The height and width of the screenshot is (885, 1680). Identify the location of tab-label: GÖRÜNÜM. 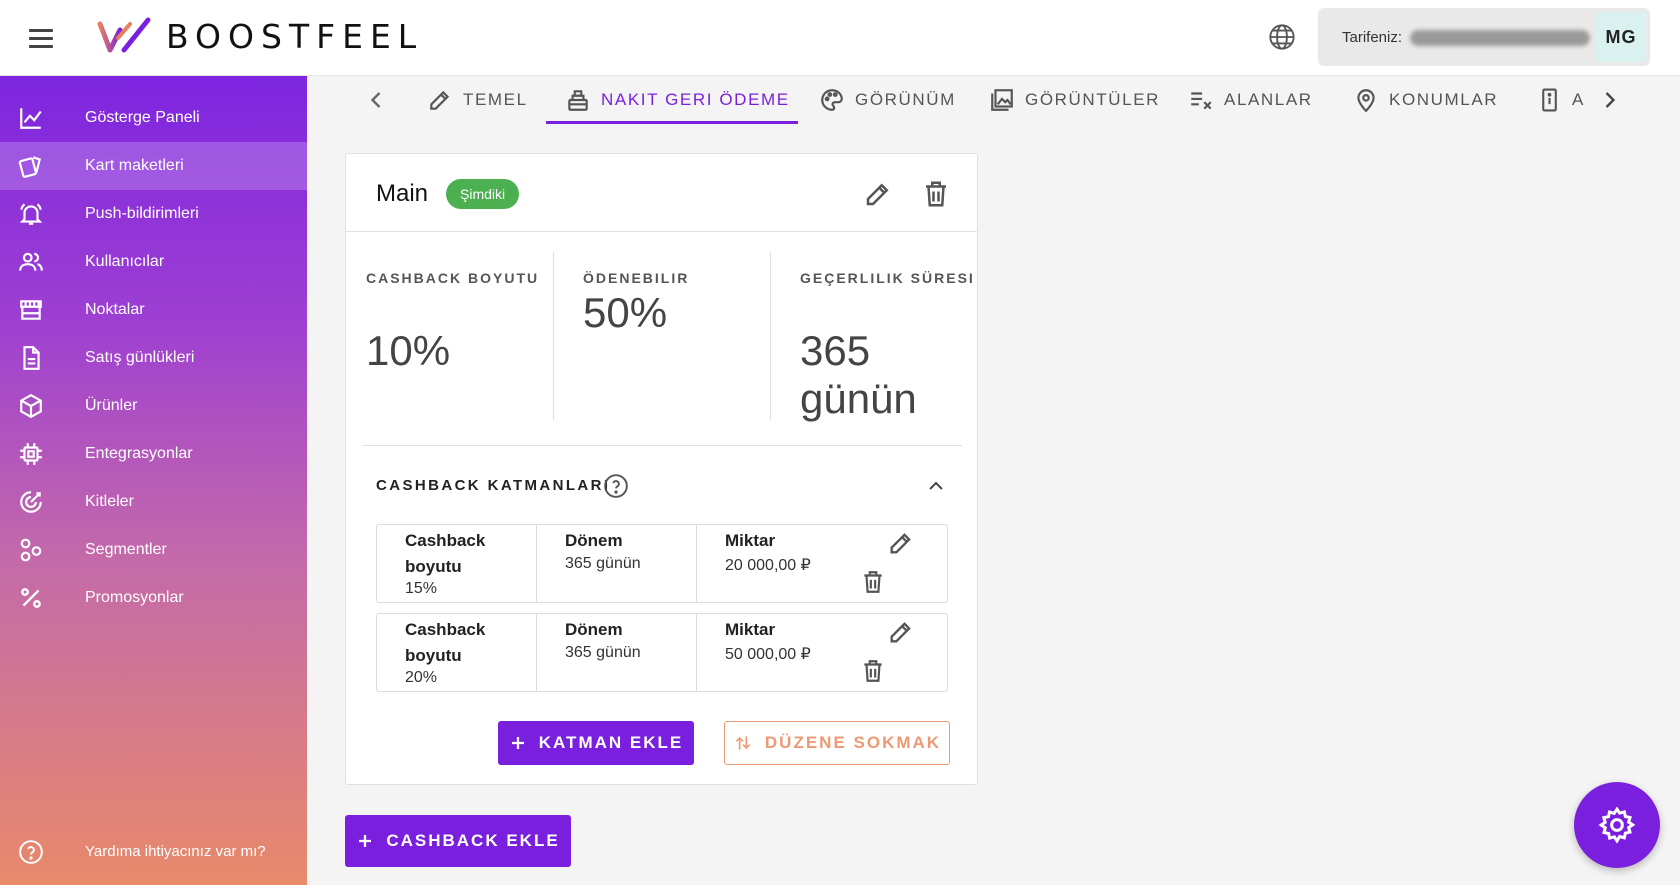
(905, 99).